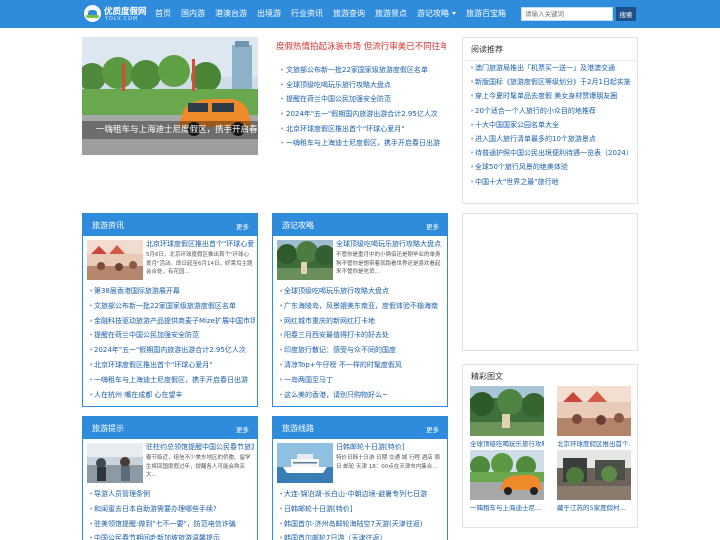  I want to click on headline-link: 度假热情拍起泳装市场 但流行审美已不同往年, so click(361, 48).